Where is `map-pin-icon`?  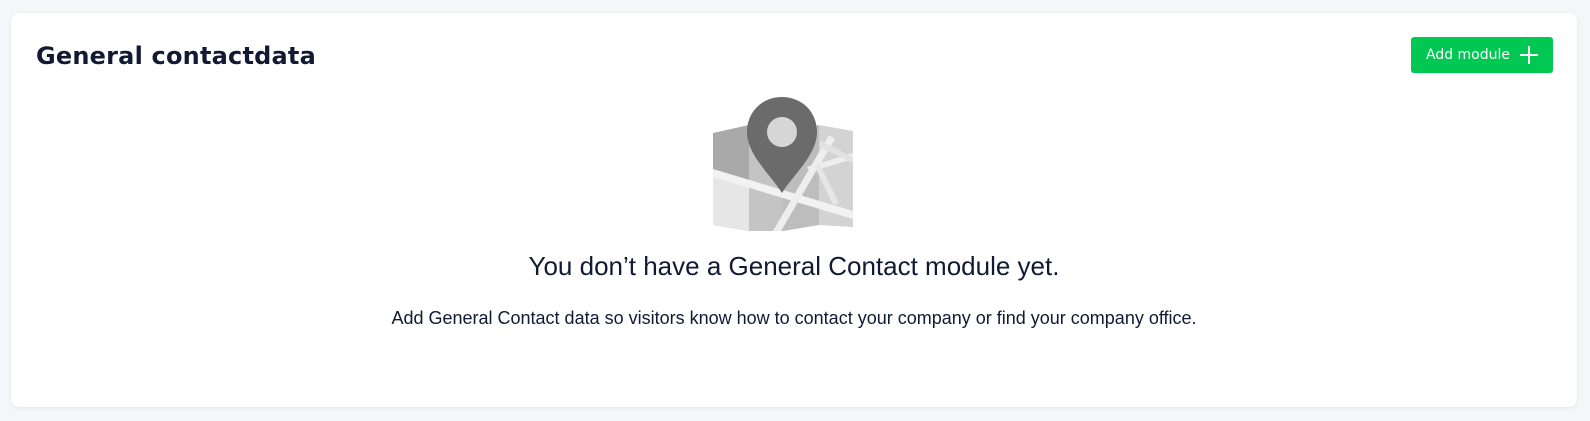 map-pin-icon is located at coordinates (783, 164).